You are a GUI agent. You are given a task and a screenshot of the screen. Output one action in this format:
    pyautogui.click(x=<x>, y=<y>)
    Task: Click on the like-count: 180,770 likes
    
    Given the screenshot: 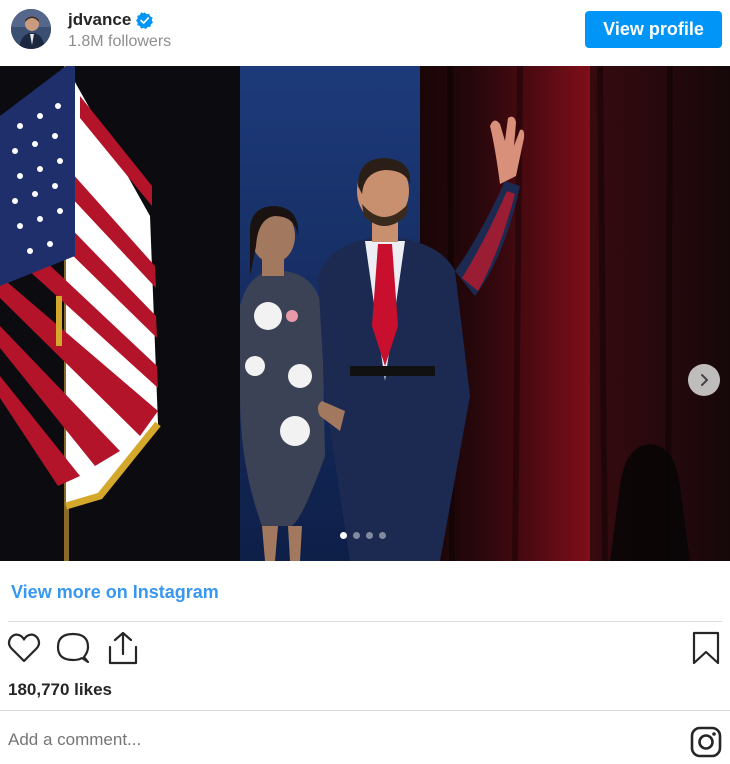 What is the action you would take?
    pyautogui.click(x=60, y=689)
    